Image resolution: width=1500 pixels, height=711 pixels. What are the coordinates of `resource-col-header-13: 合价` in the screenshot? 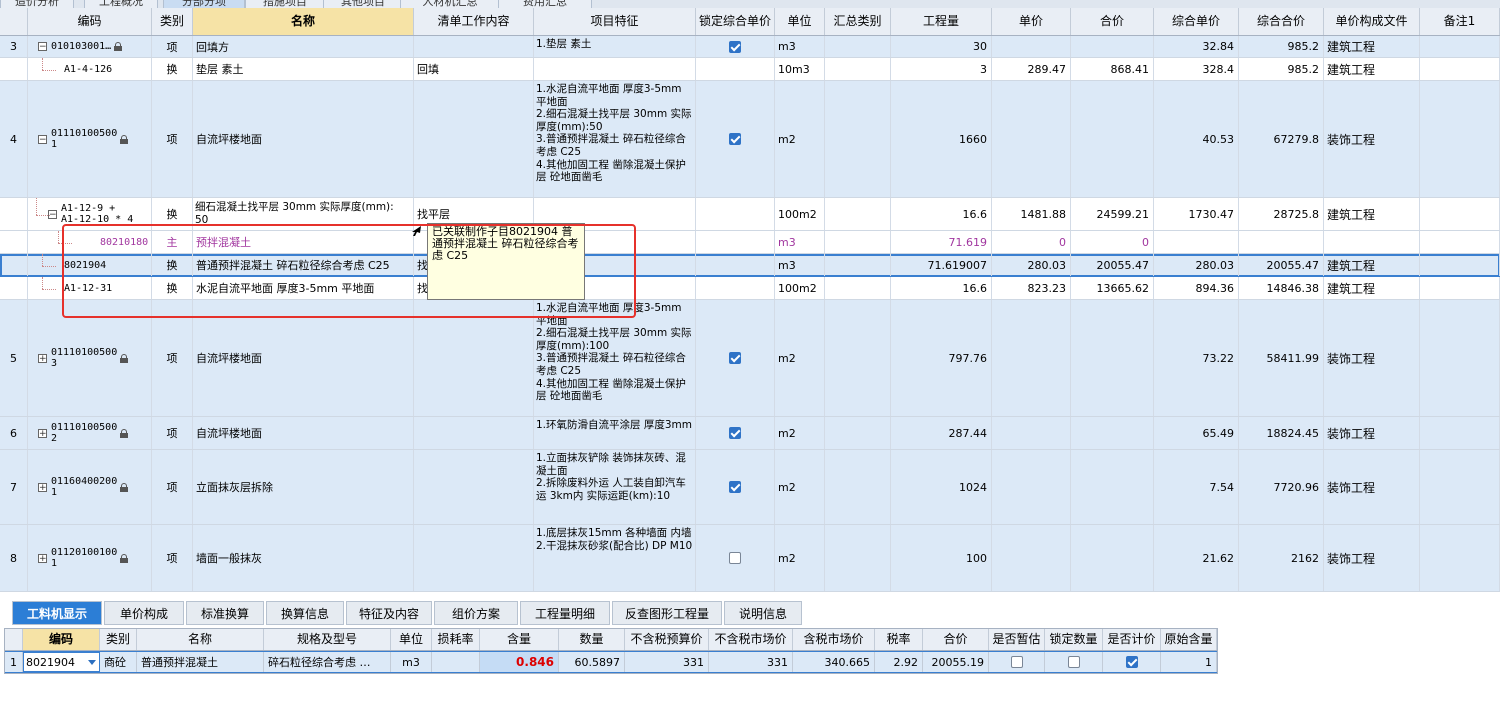 It's located at (956, 639).